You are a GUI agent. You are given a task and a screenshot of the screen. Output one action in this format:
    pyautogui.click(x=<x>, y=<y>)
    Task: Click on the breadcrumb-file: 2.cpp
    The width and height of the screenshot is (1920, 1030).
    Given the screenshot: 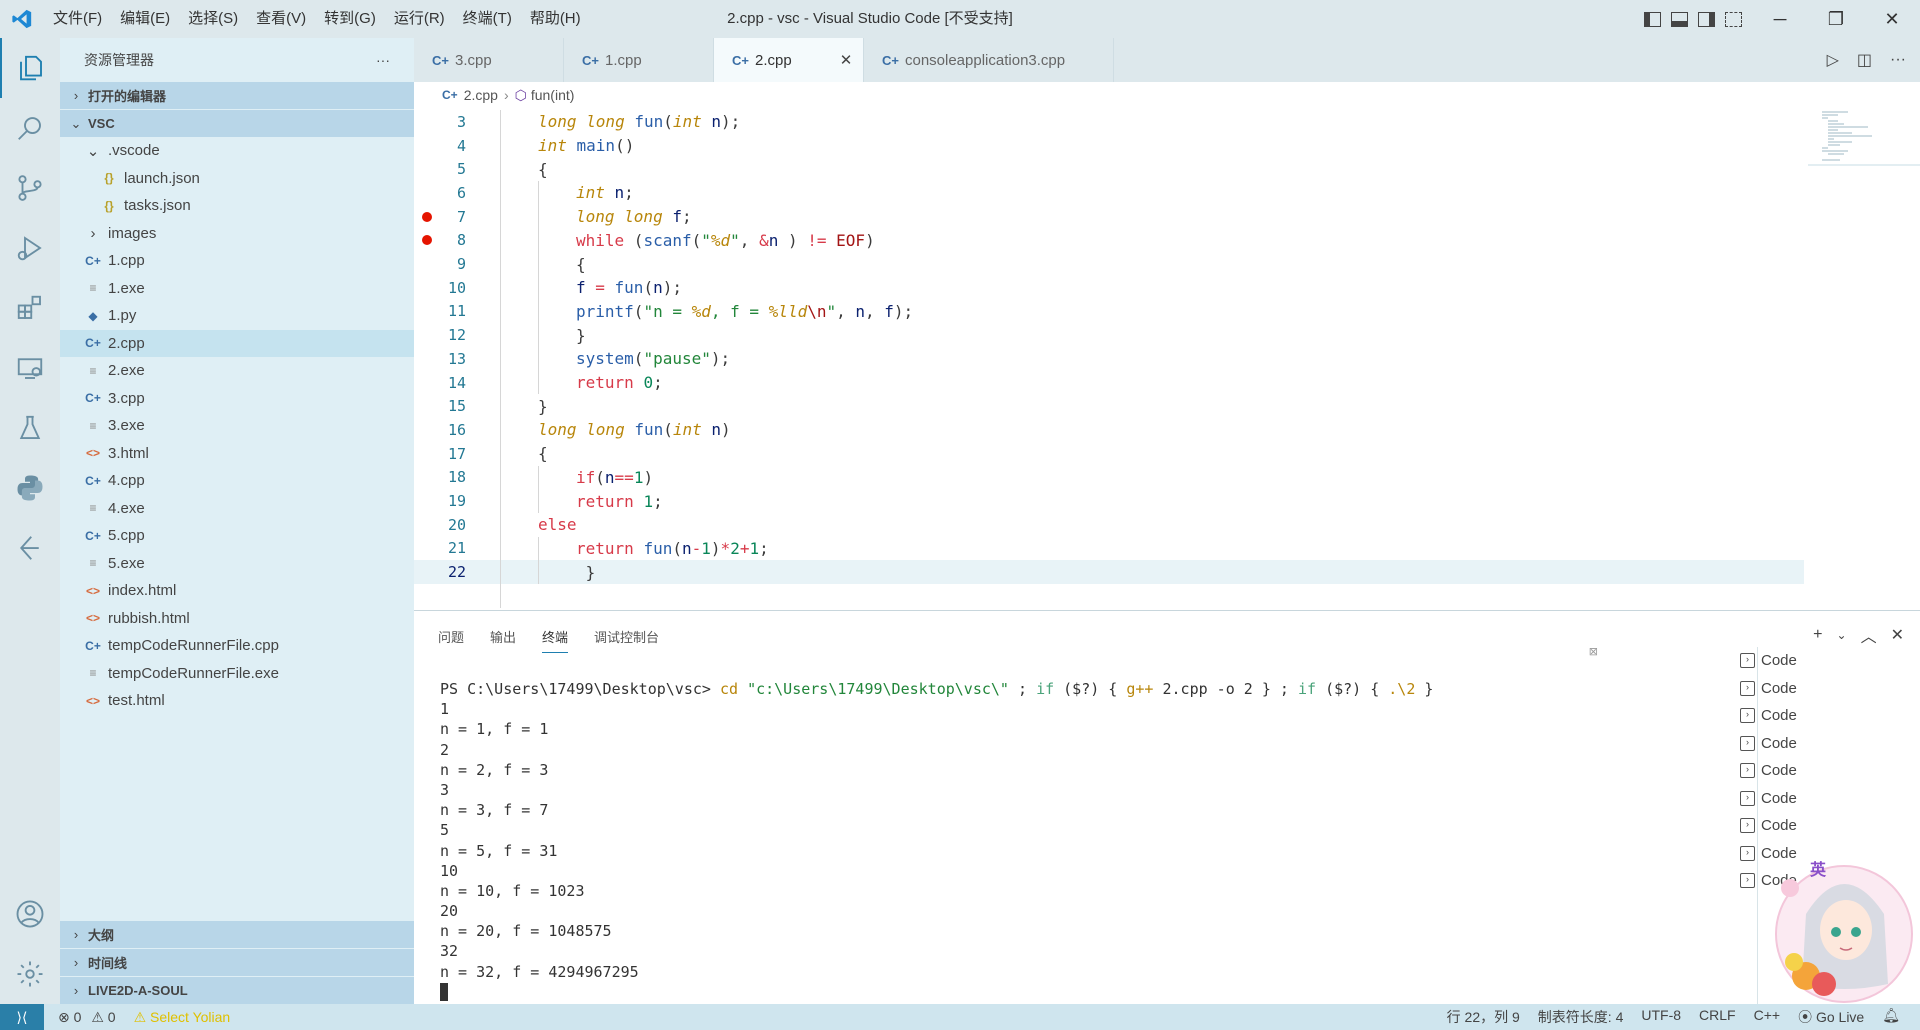 What is the action you would take?
    pyautogui.click(x=481, y=95)
    